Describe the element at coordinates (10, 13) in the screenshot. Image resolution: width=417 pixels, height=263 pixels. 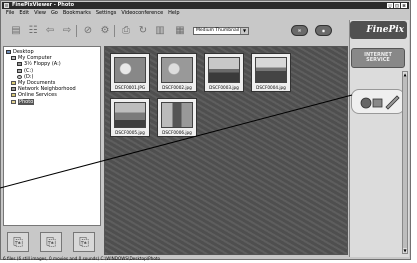
I see `menu-file: File` at that location.